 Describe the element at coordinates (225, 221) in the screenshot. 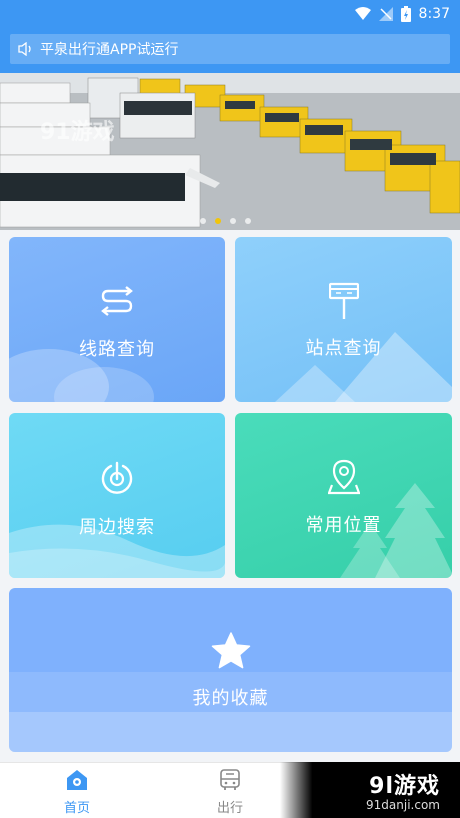

I see `carousel-dots` at that location.